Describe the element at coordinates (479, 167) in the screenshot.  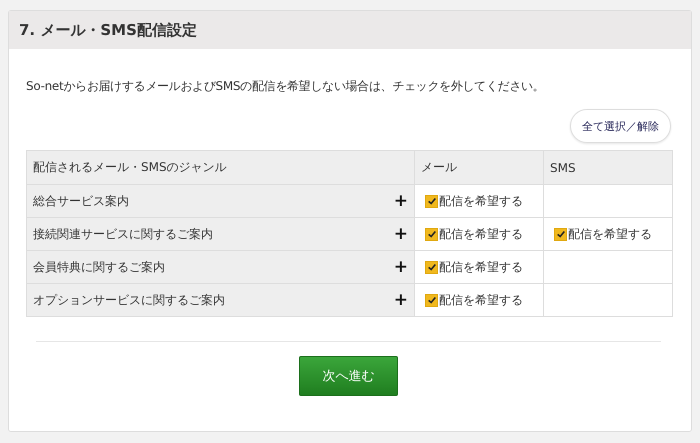
I see `column-header: メール` at that location.